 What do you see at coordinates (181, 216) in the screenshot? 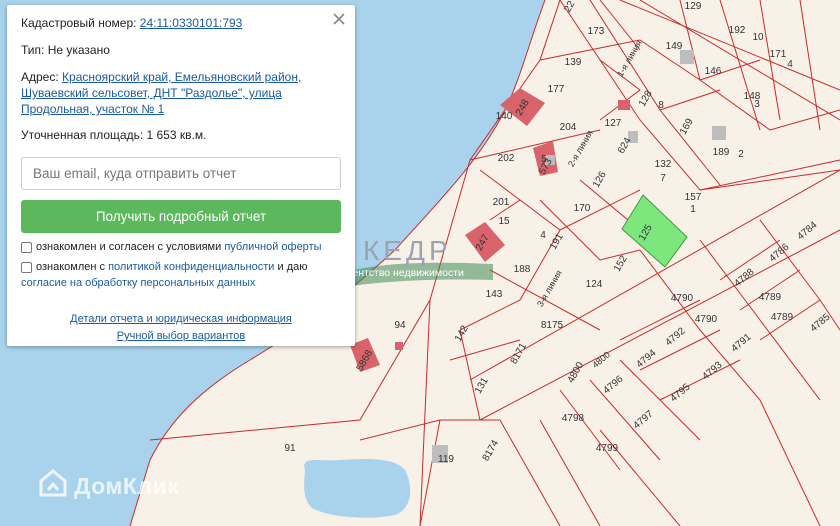
I see `get-report-button: Получить подробный отчет` at bounding box center [181, 216].